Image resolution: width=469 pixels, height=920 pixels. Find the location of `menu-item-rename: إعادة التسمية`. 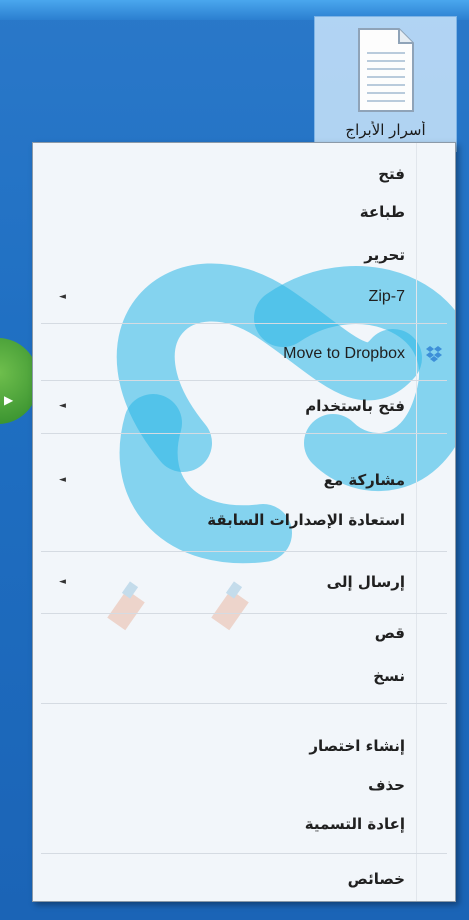

menu-item-rename: إعادة التسمية is located at coordinates (244, 824).